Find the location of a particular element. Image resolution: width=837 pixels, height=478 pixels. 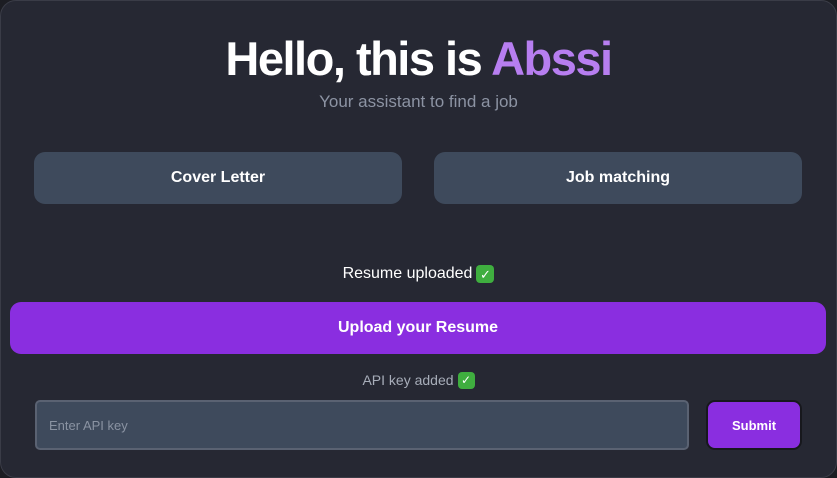

api-key-status-text: API key added is located at coordinates (408, 380).